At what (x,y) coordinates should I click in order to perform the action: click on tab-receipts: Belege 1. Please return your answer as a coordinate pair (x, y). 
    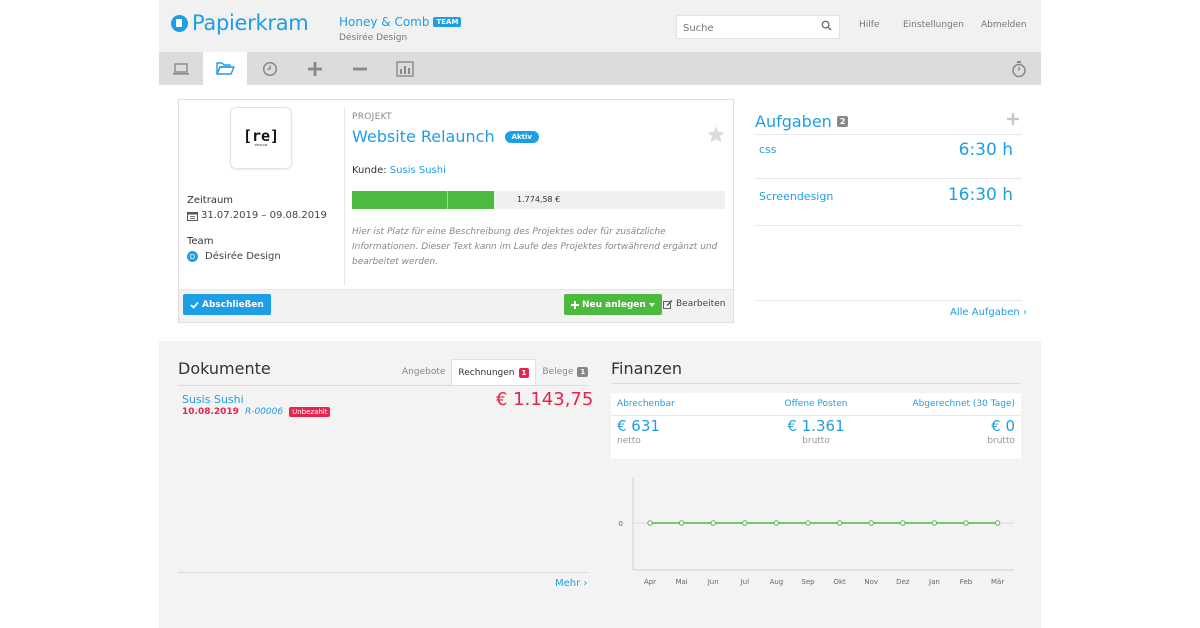
    Looking at the image, I should click on (565, 372).